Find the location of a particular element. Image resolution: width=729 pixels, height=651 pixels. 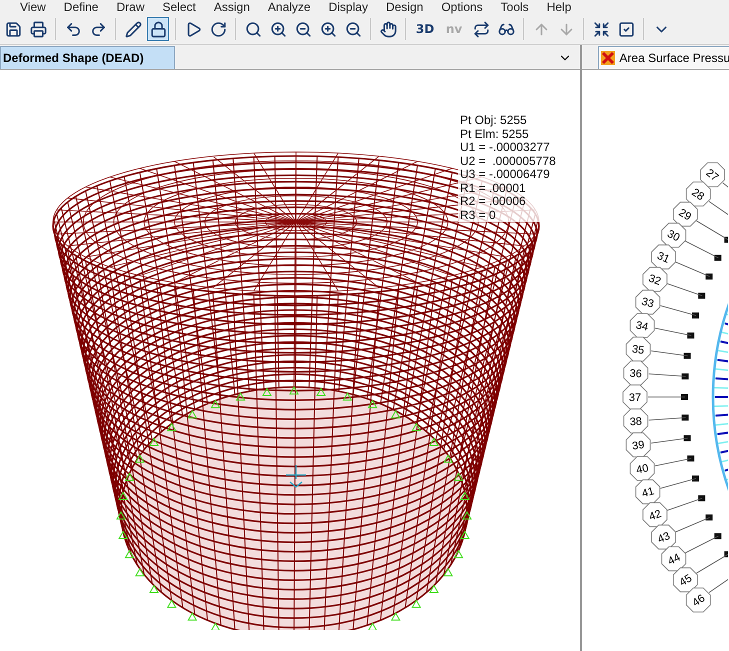

tab-label: Area Surface Pressu is located at coordinates (674, 58).